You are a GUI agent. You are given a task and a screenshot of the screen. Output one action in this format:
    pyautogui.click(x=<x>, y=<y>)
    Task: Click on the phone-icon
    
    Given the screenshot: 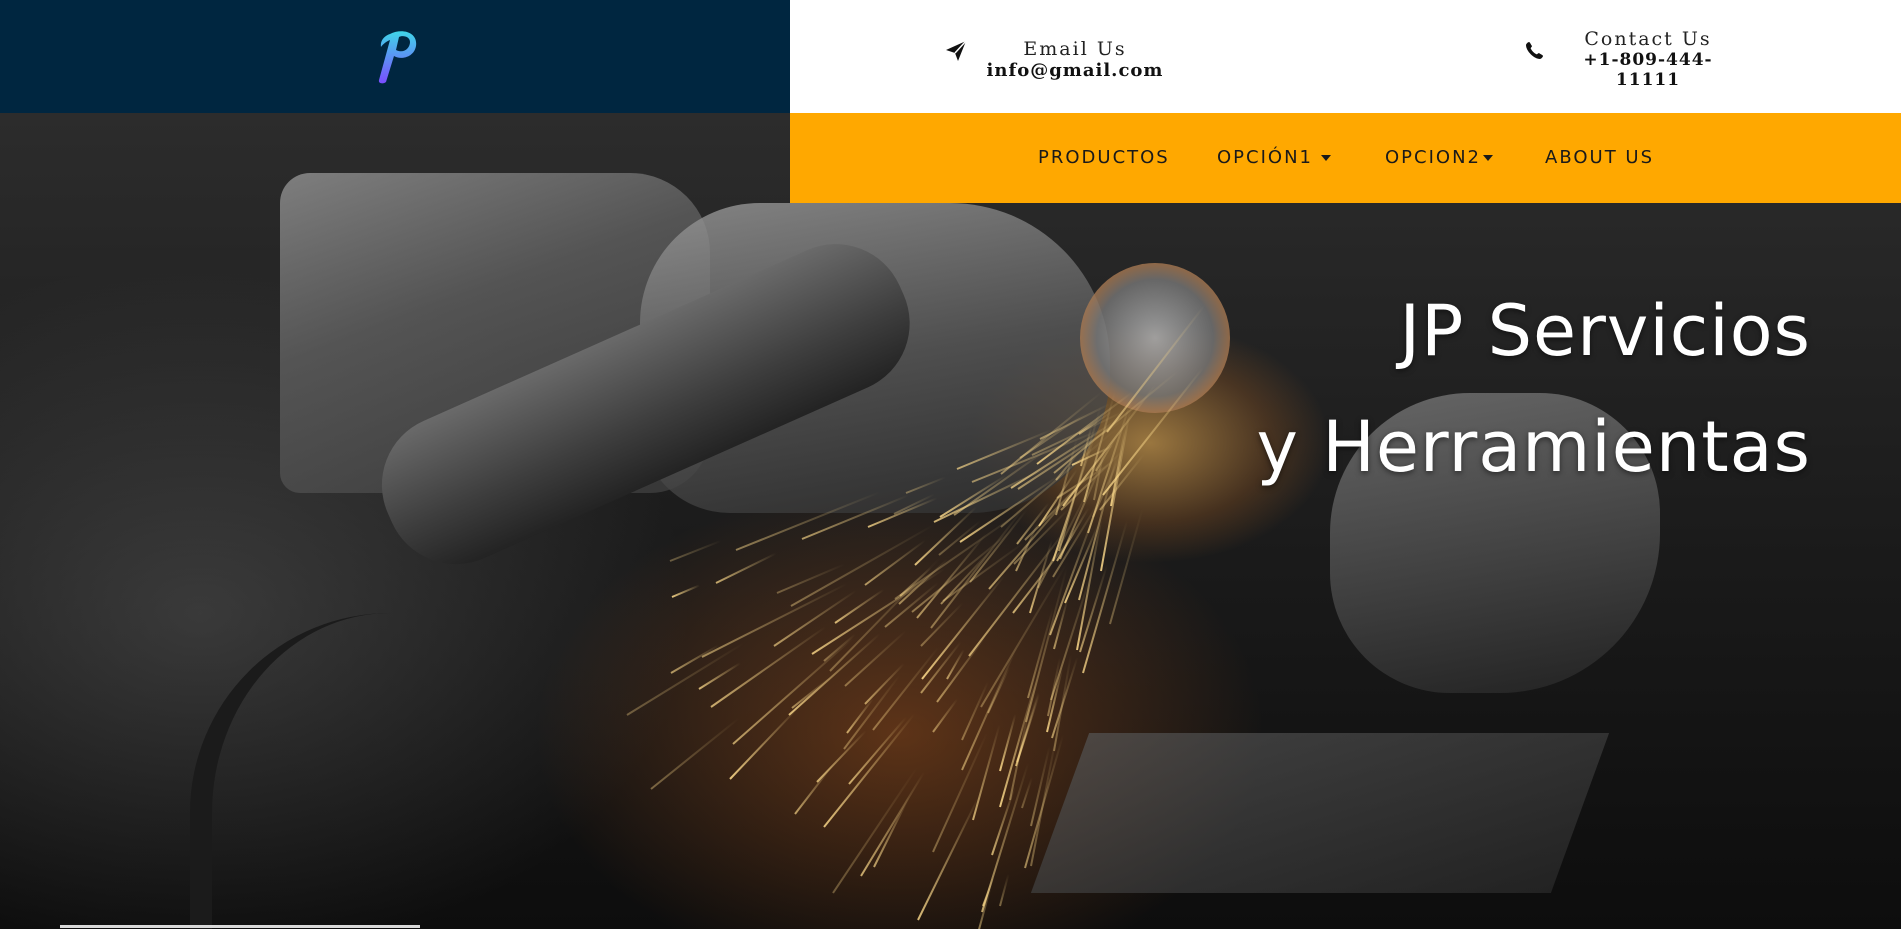 What is the action you would take?
    pyautogui.click(x=1534, y=50)
    